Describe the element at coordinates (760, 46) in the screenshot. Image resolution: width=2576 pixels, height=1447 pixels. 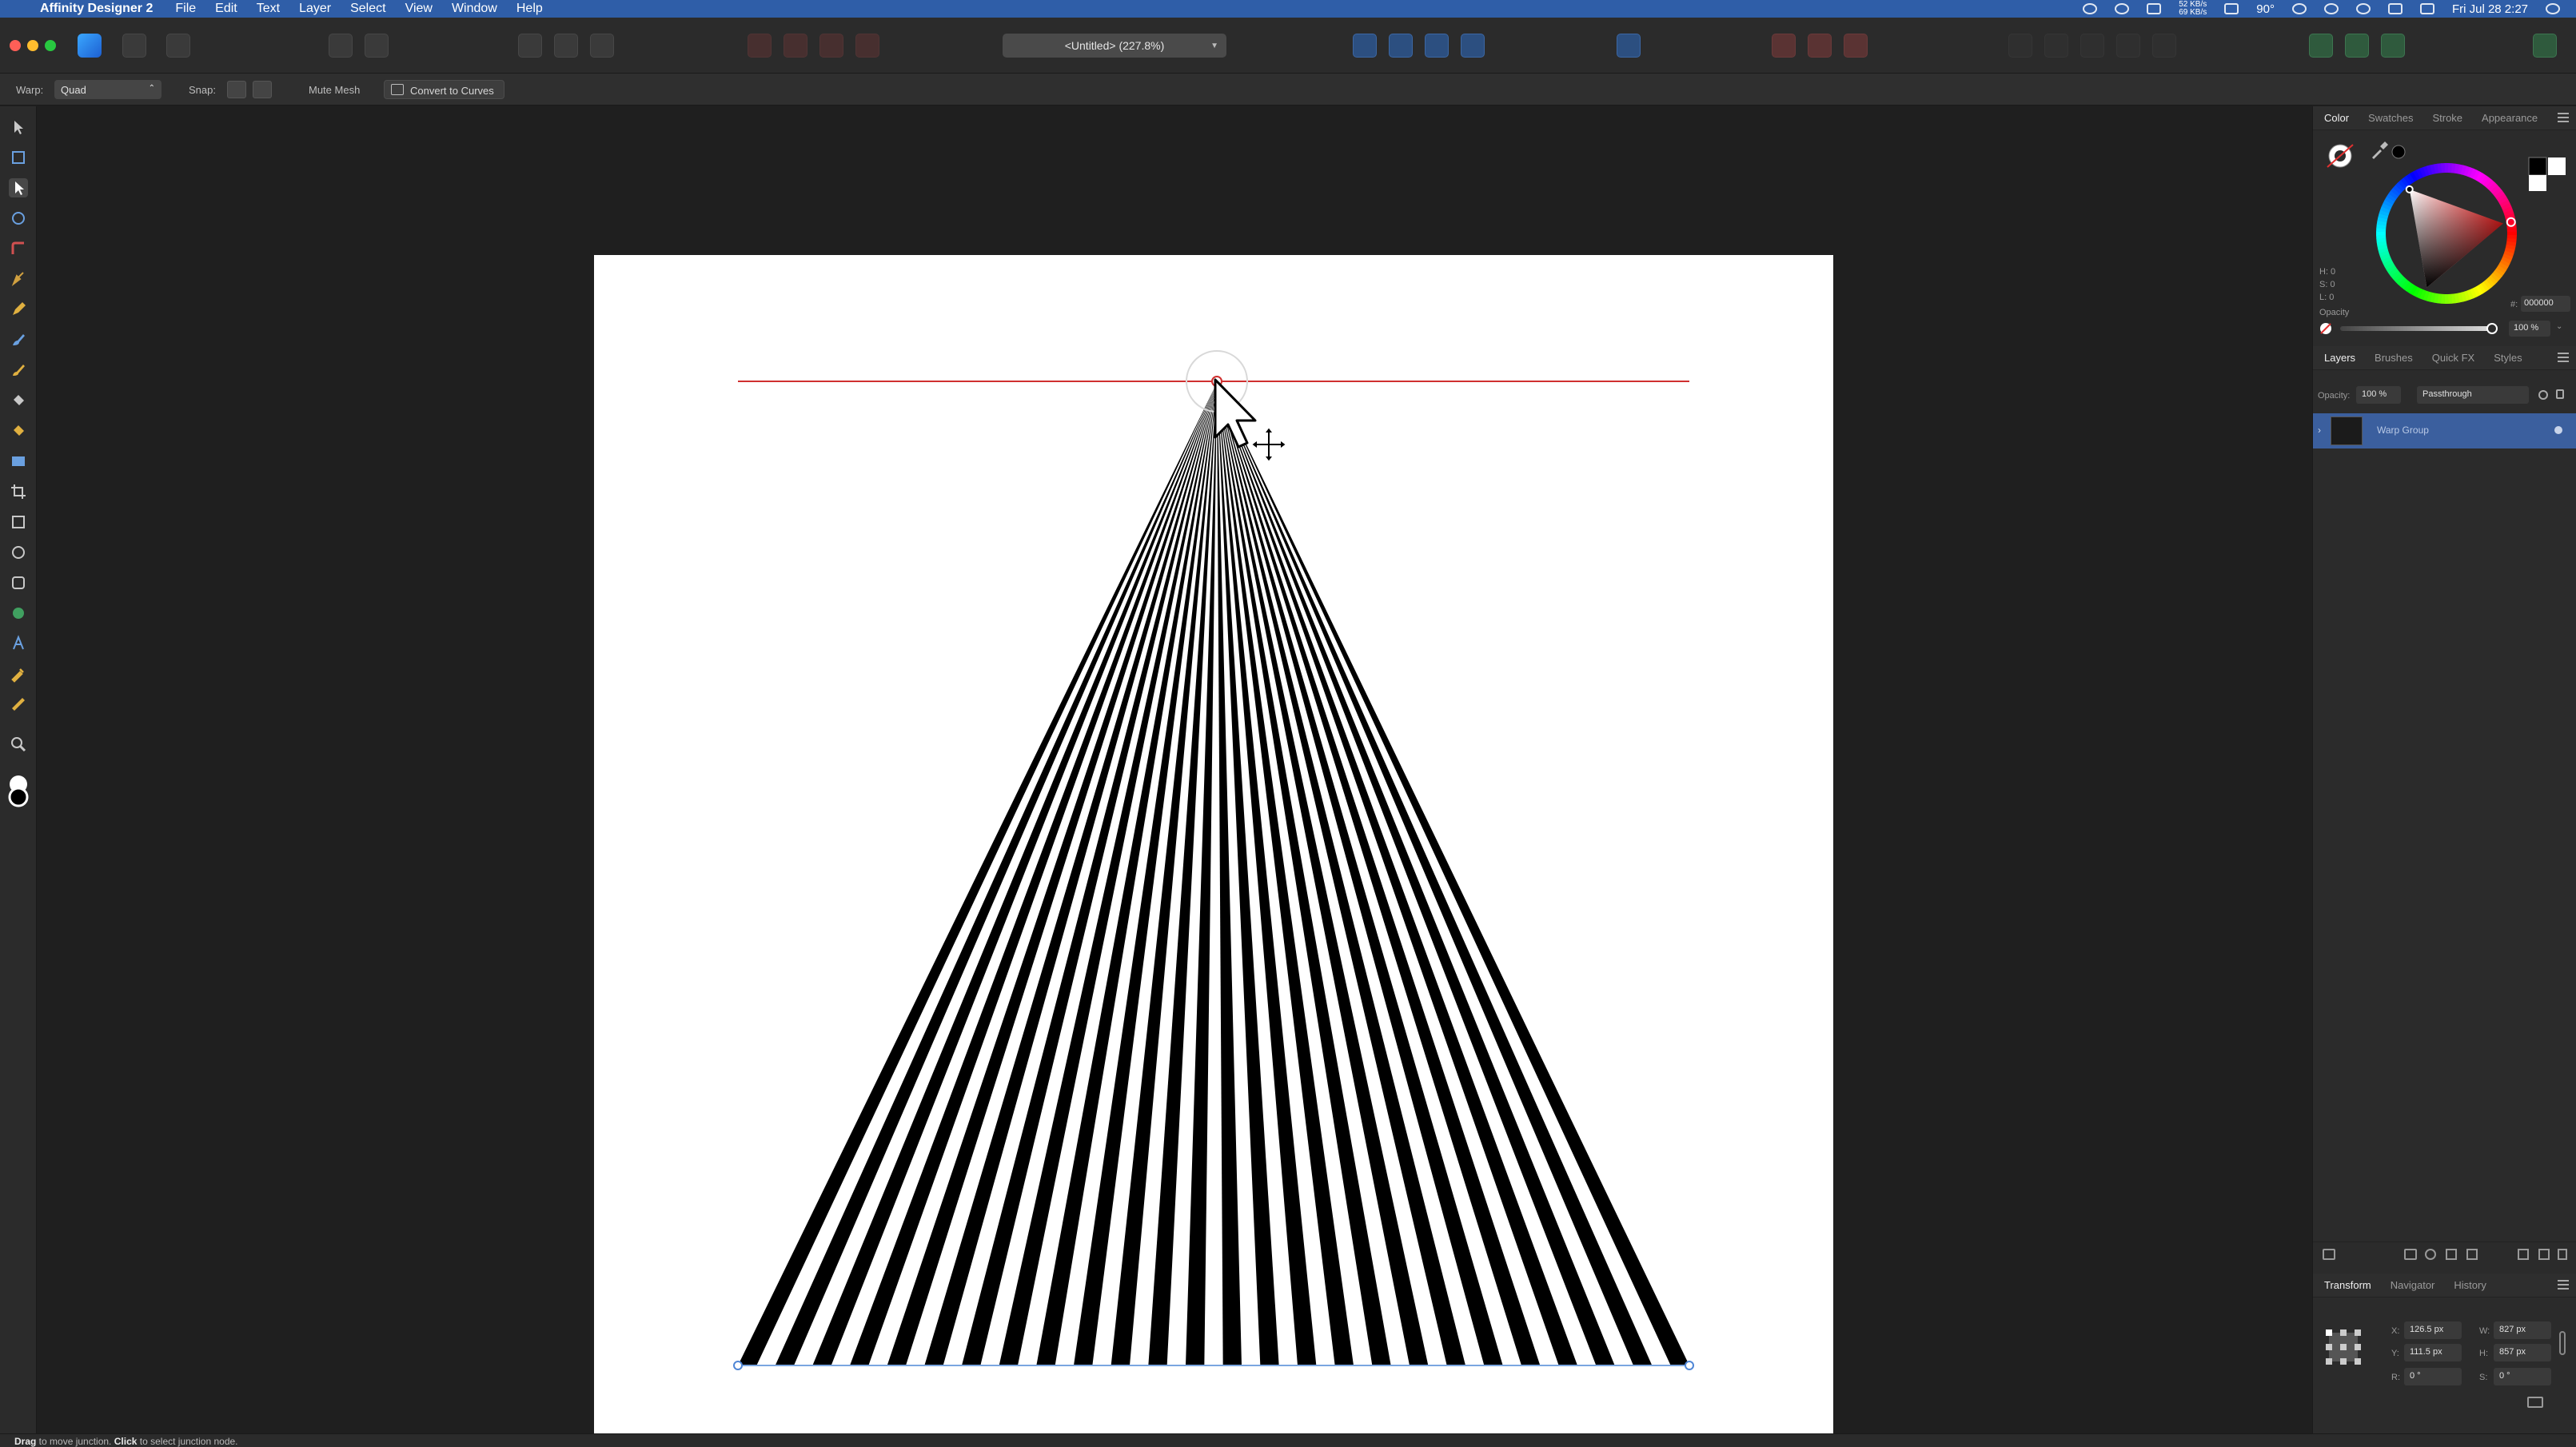
I see `boolean-add-icon` at that location.